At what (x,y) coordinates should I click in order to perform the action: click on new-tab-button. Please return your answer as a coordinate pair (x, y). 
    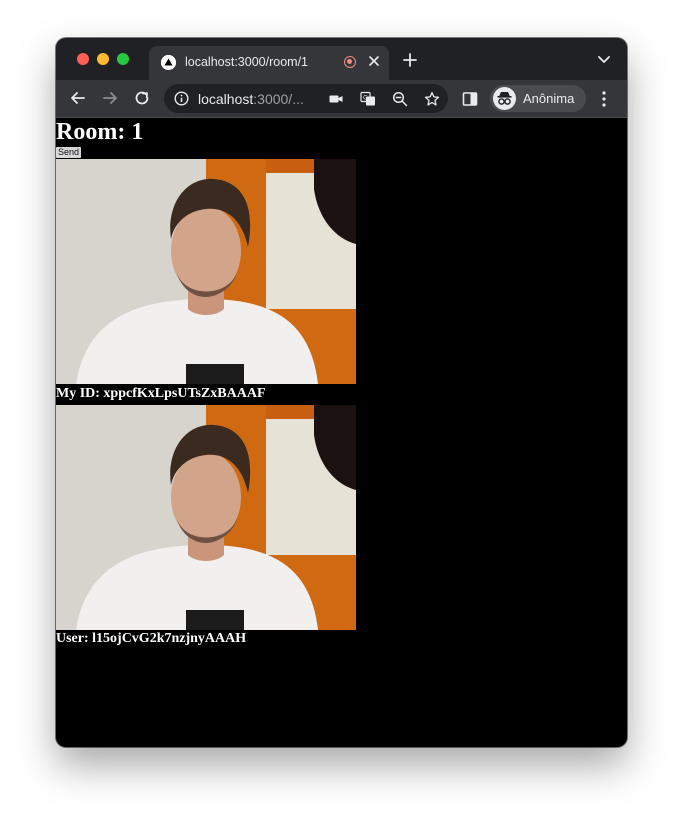
    Looking at the image, I should click on (410, 60).